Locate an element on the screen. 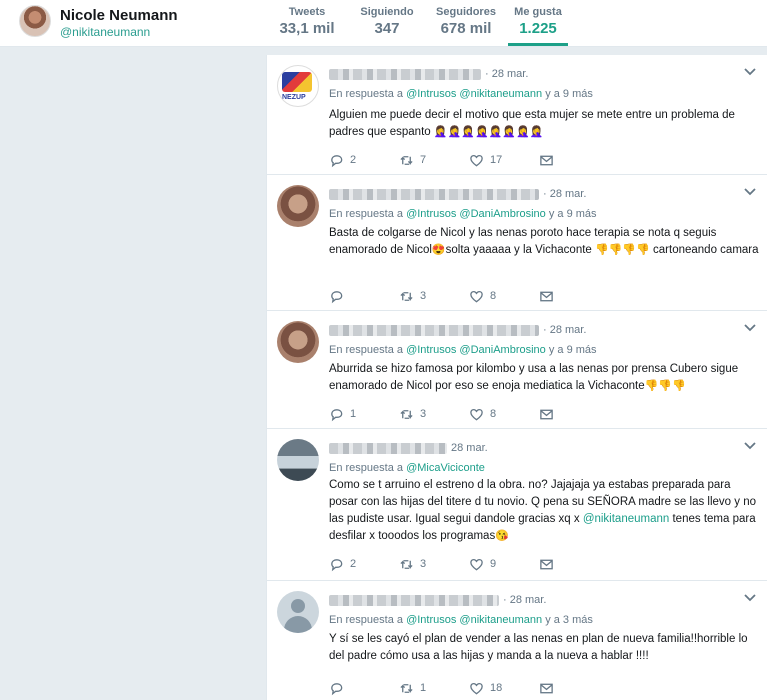 The width and height of the screenshot is (767, 700). retweet-action: 7 is located at coordinates (434, 160).